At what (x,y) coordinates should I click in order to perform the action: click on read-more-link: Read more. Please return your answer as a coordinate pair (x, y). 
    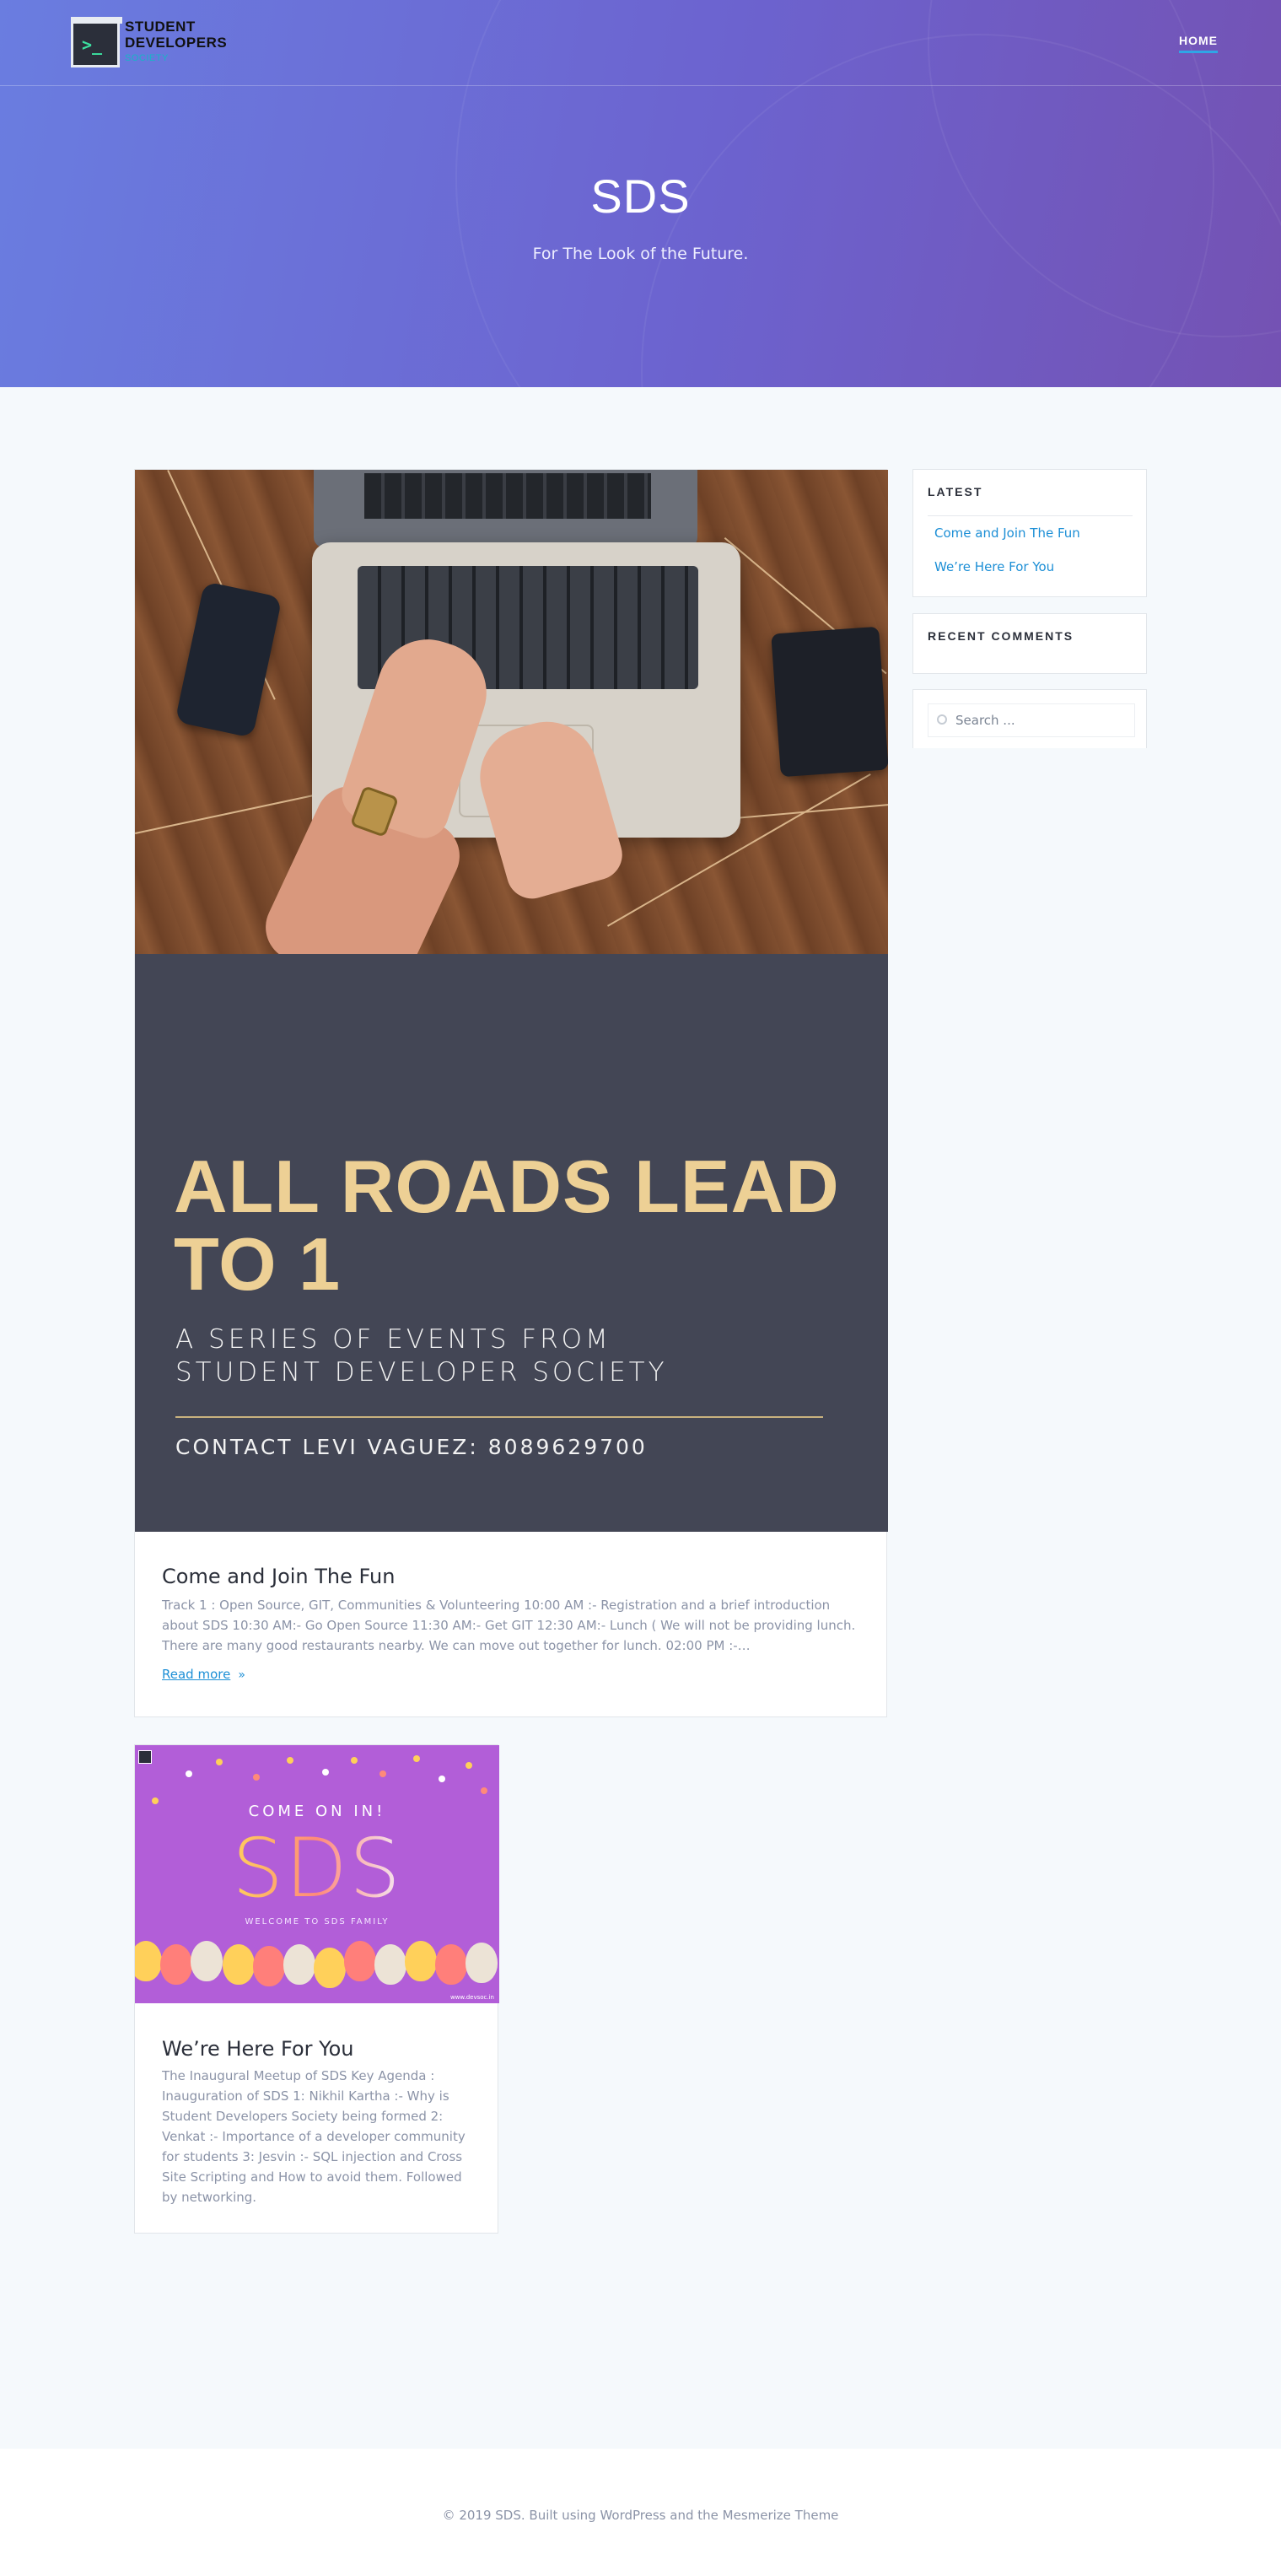
    Looking at the image, I should click on (196, 1674).